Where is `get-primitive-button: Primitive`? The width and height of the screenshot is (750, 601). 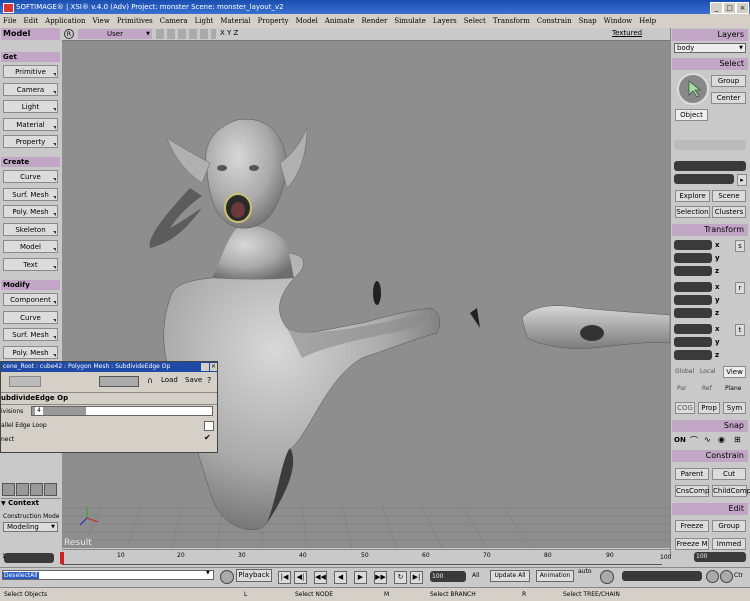 get-primitive-button: Primitive is located at coordinates (30, 71).